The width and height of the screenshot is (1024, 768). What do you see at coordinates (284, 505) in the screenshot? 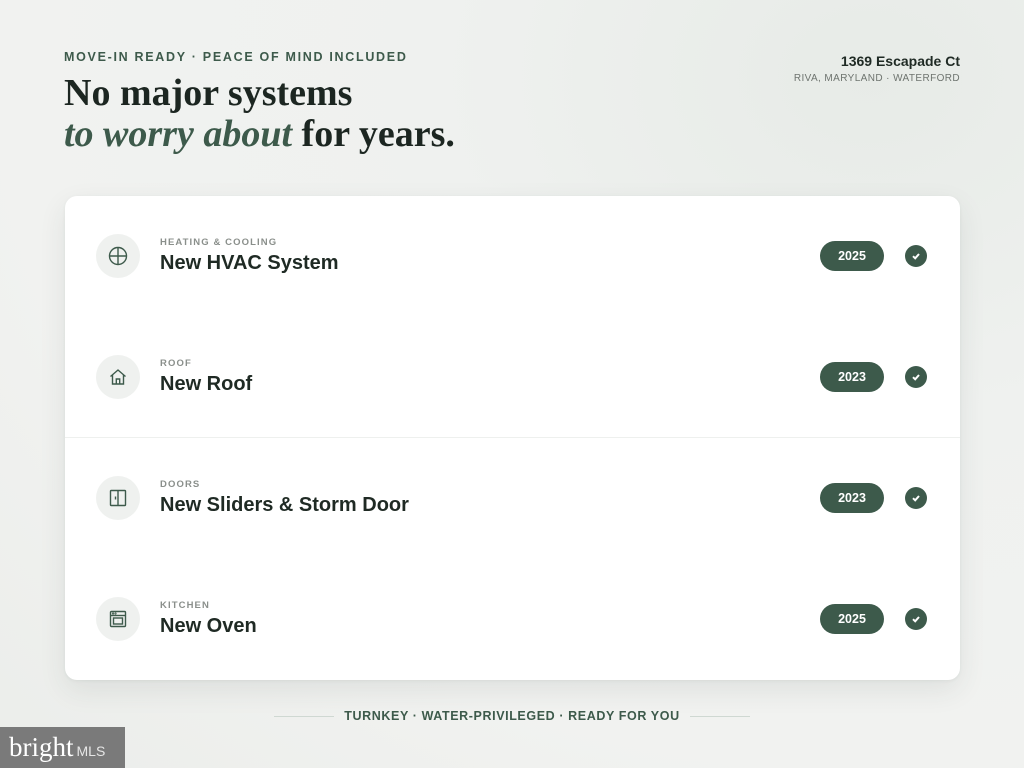
I see `item-title: New Sliders & Storm Door` at bounding box center [284, 505].